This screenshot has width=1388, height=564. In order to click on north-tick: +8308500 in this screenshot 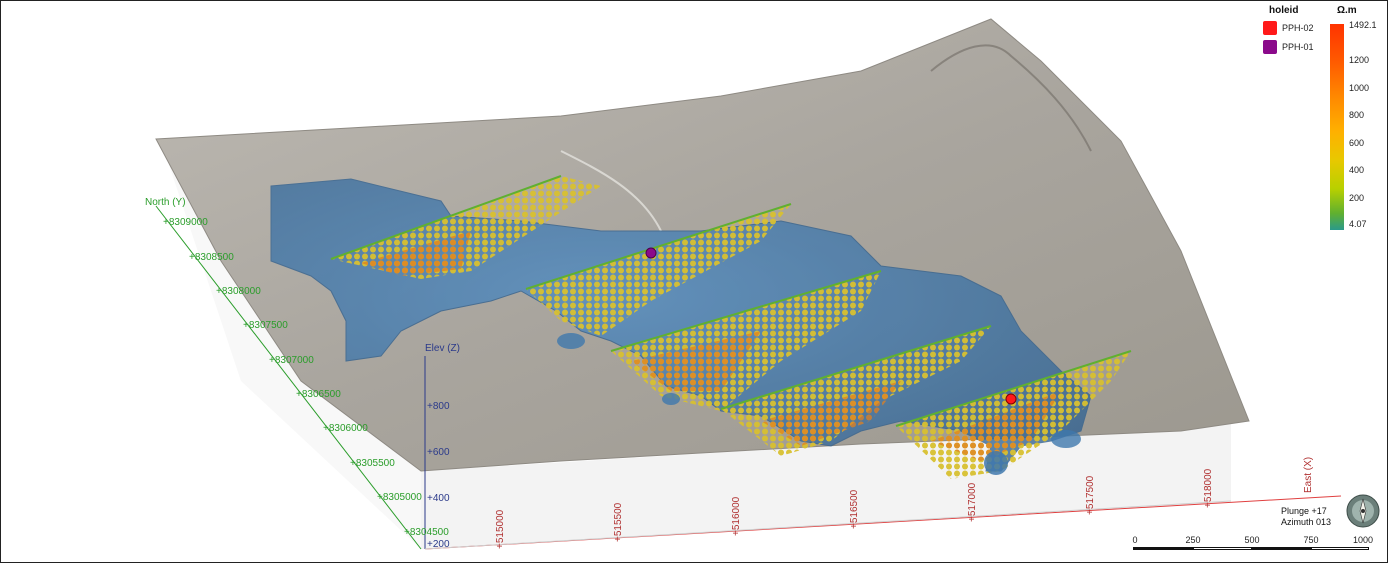, I will do `click(211, 257)`.